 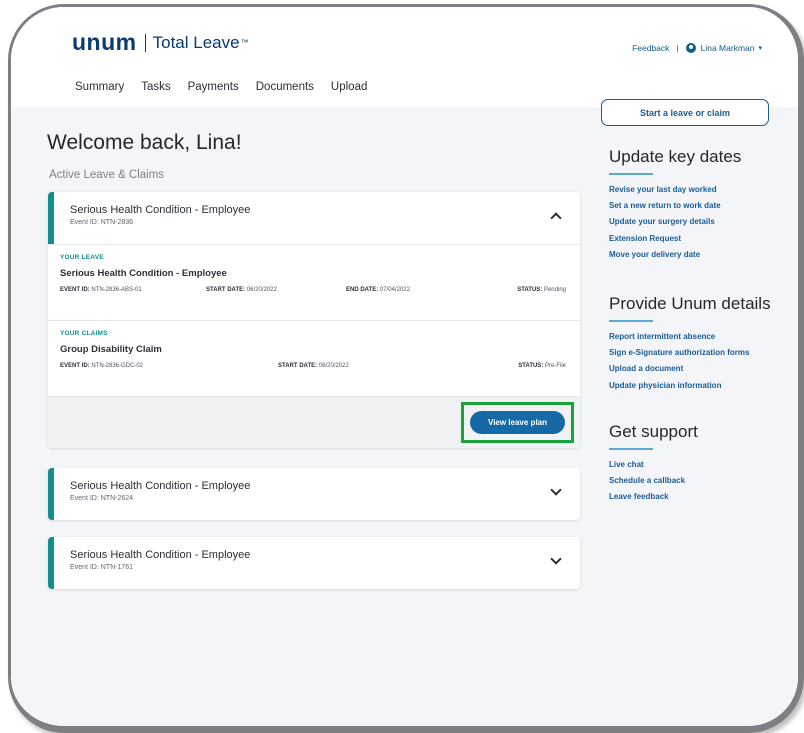 What do you see at coordinates (699, 189) in the screenshot?
I see `revise-last-day-link: Revise your last day worked` at bounding box center [699, 189].